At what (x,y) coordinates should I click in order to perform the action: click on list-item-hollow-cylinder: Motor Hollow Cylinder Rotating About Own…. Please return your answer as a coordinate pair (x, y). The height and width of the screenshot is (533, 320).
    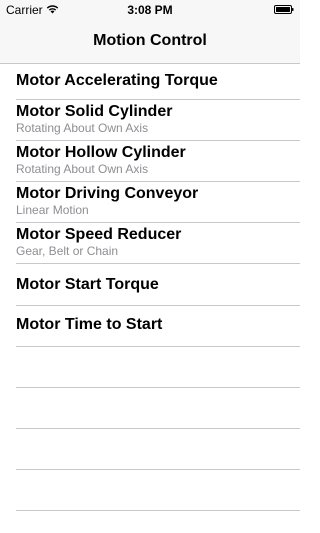
    Looking at the image, I should click on (150, 161).